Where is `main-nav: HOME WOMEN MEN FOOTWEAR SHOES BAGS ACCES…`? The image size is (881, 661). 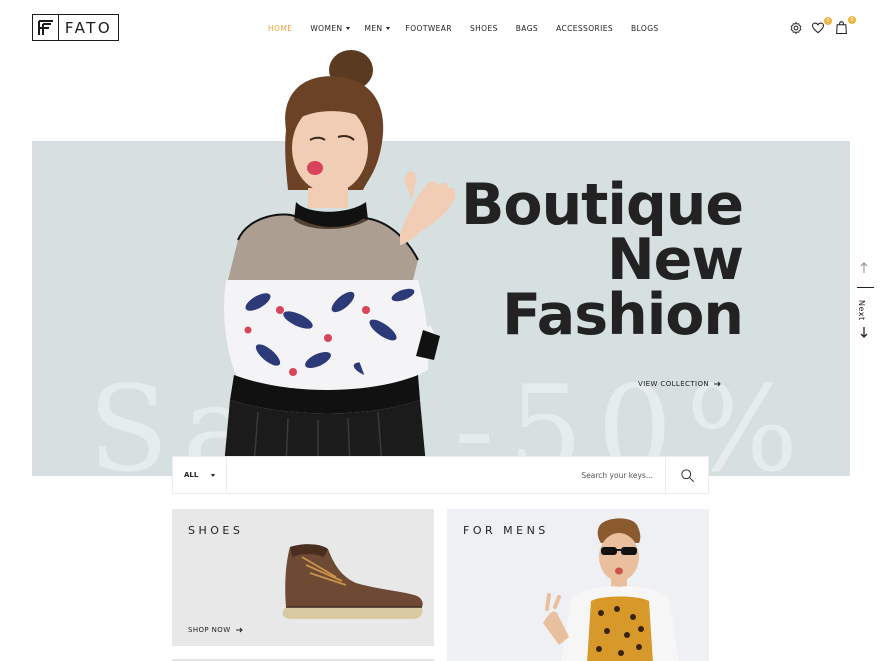
main-nav: HOME WOMEN MEN FOOTWEAR SHOES BAGS ACCES… is located at coordinates (463, 28).